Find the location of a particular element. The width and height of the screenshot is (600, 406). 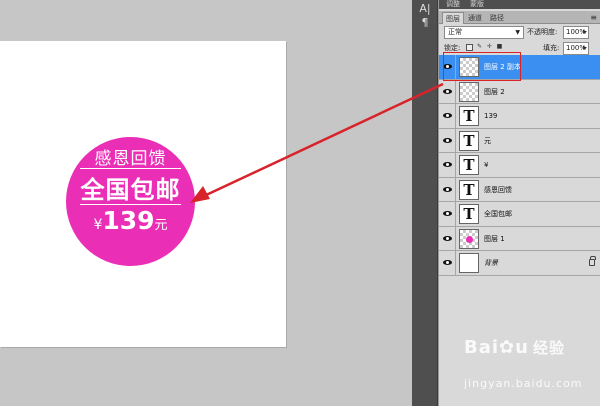

layer-row: 图层 1 is located at coordinates (519, 238).